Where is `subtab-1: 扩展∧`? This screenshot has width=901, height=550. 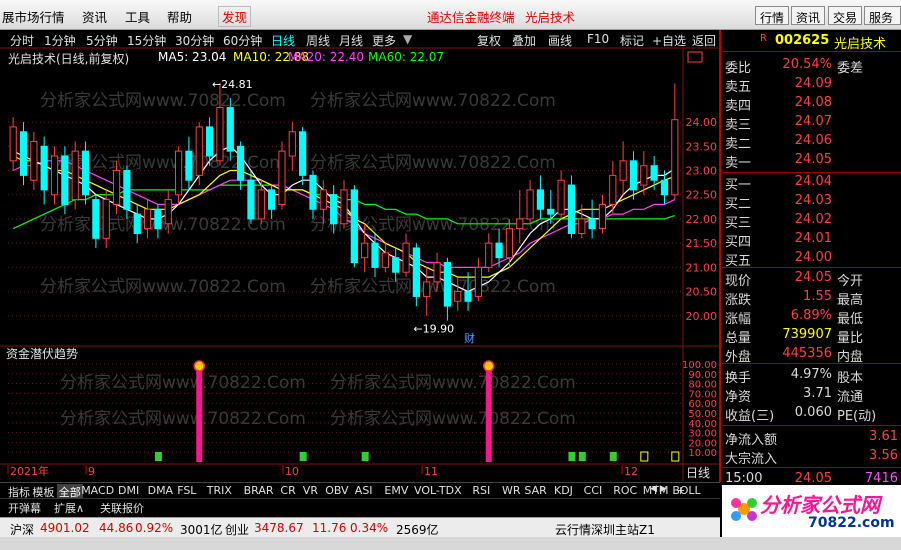 subtab-1: 扩展∧ is located at coordinates (69, 508).